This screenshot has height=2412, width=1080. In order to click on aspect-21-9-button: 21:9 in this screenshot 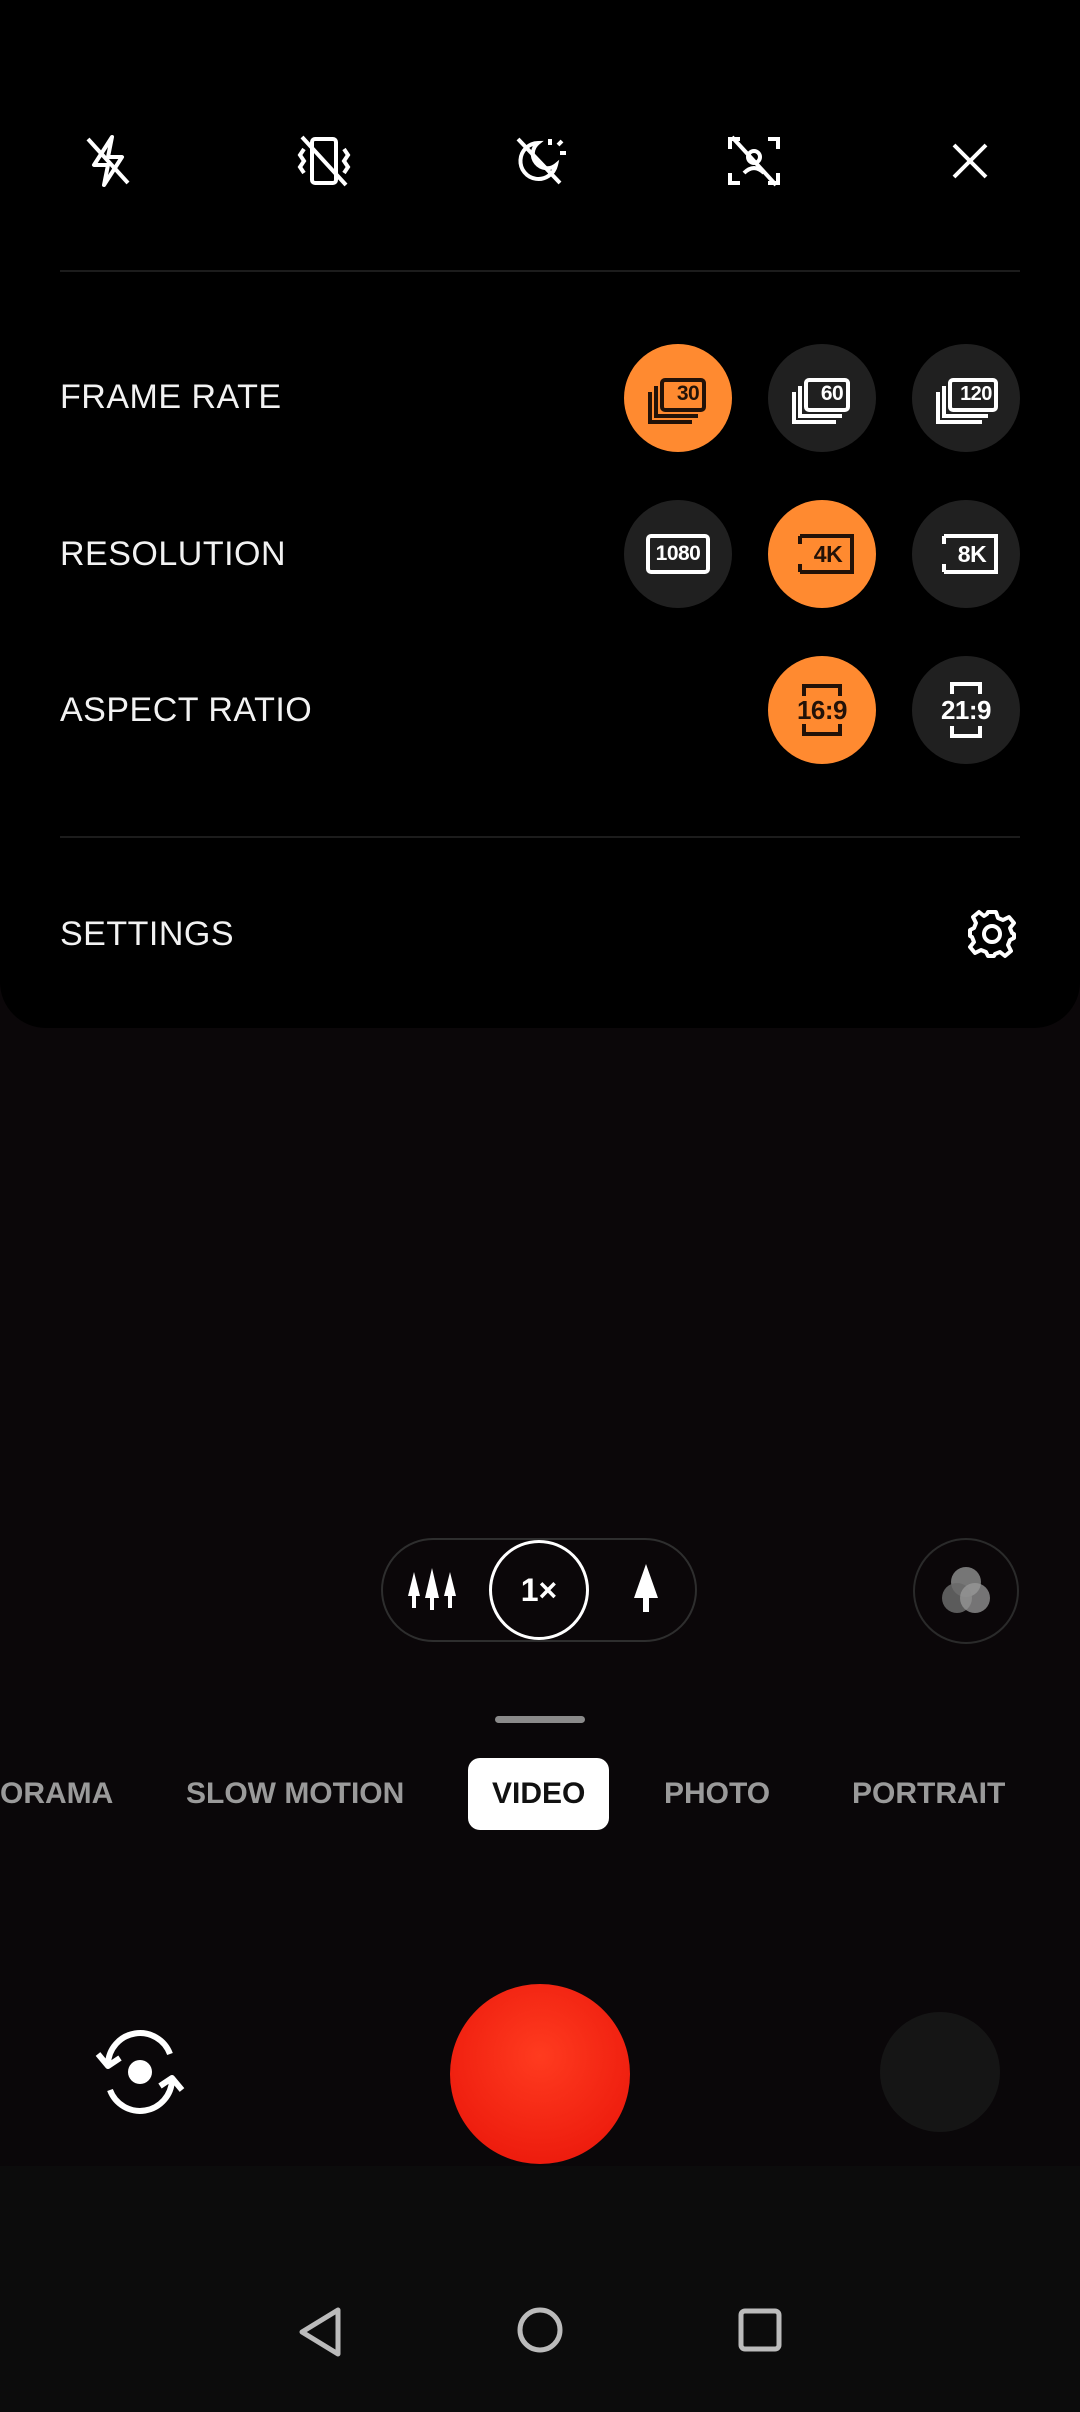, I will do `click(966, 710)`.